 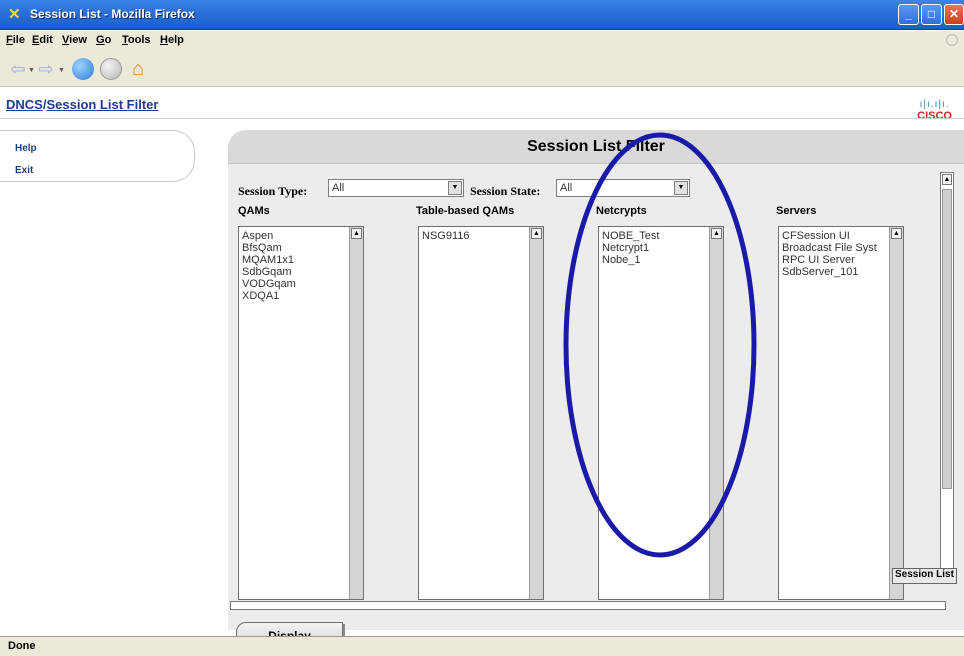 What do you see at coordinates (908, 14) in the screenshot?
I see `minimize-button: _` at bounding box center [908, 14].